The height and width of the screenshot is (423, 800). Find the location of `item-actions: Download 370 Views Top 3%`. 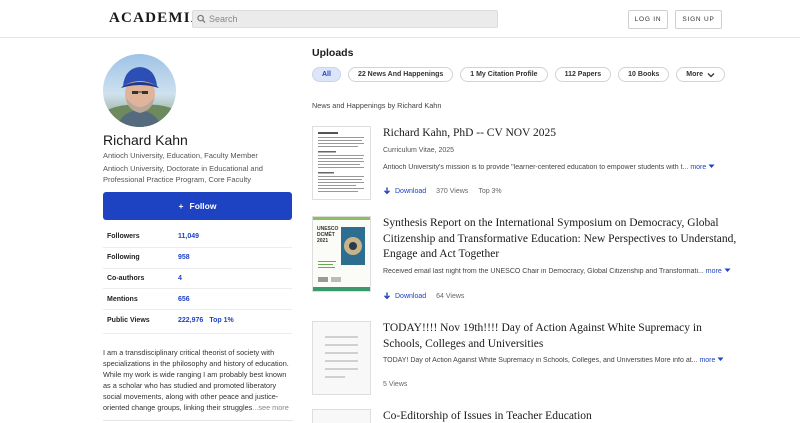

item-actions: Download 370 Views Top 3% is located at coordinates (442, 191).